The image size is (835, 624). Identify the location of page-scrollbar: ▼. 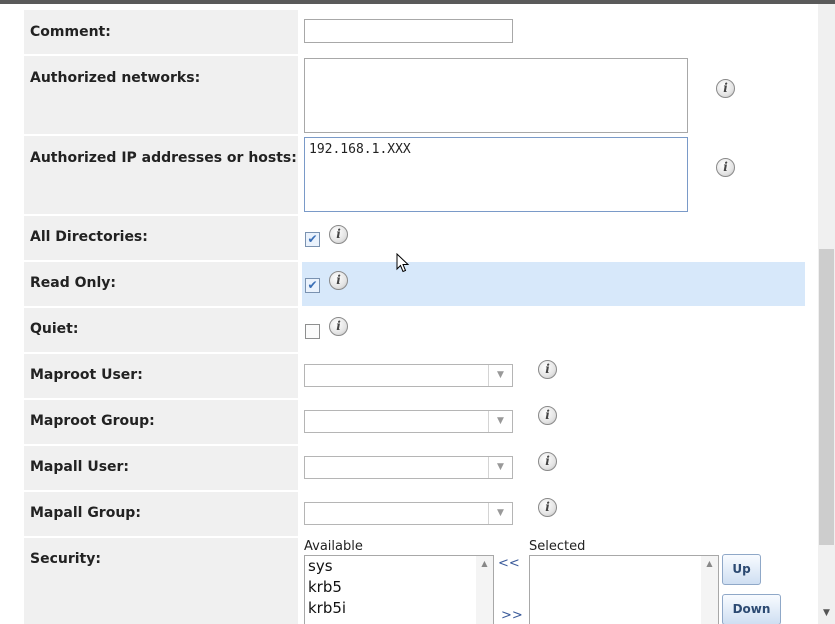
(826, 314).